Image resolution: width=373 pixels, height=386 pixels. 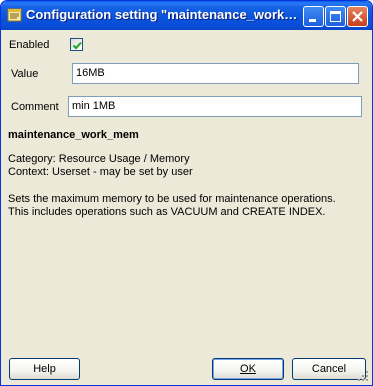 I want to click on cancel-button: Cancel, so click(x=329, y=369).